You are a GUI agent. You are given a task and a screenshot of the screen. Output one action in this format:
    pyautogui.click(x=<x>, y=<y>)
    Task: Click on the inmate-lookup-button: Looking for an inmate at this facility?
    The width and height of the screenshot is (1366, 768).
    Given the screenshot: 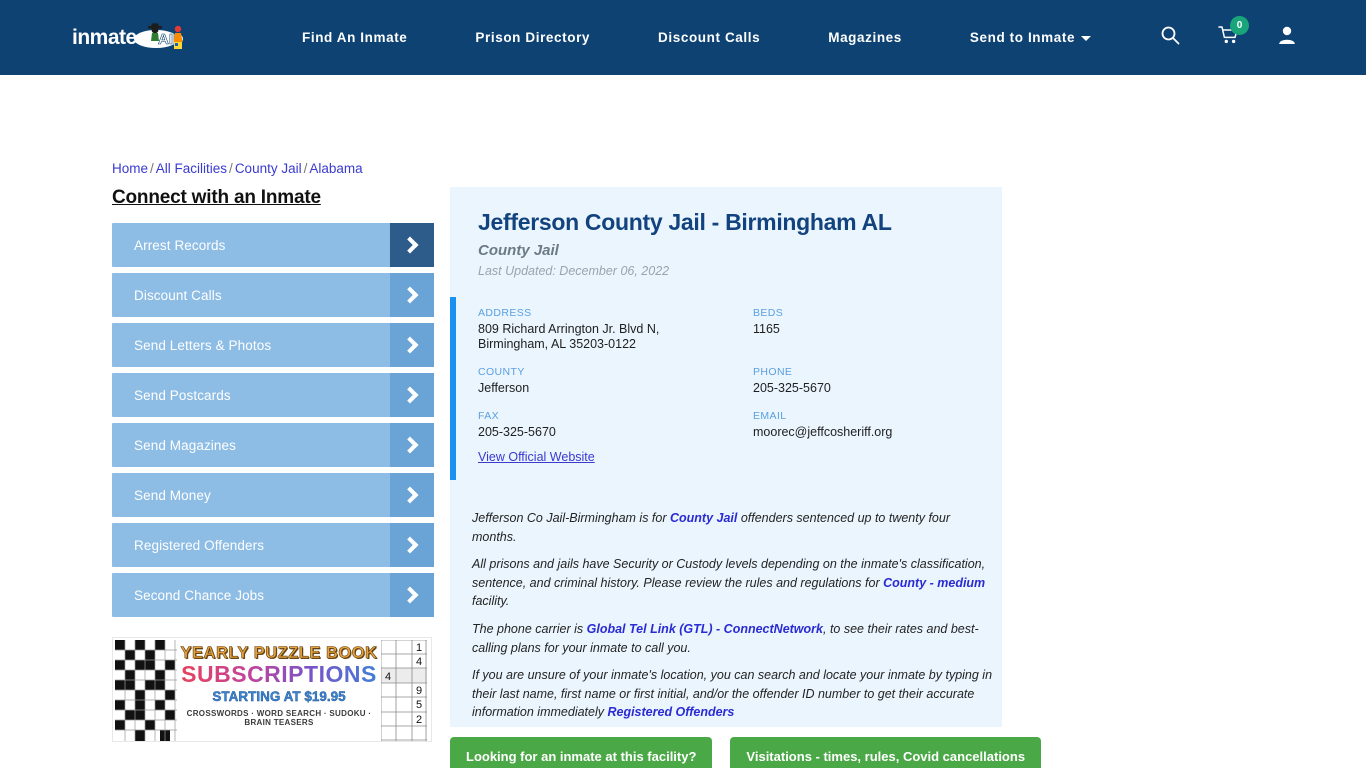 What is the action you would take?
    pyautogui.click(x=581, y=752)
    